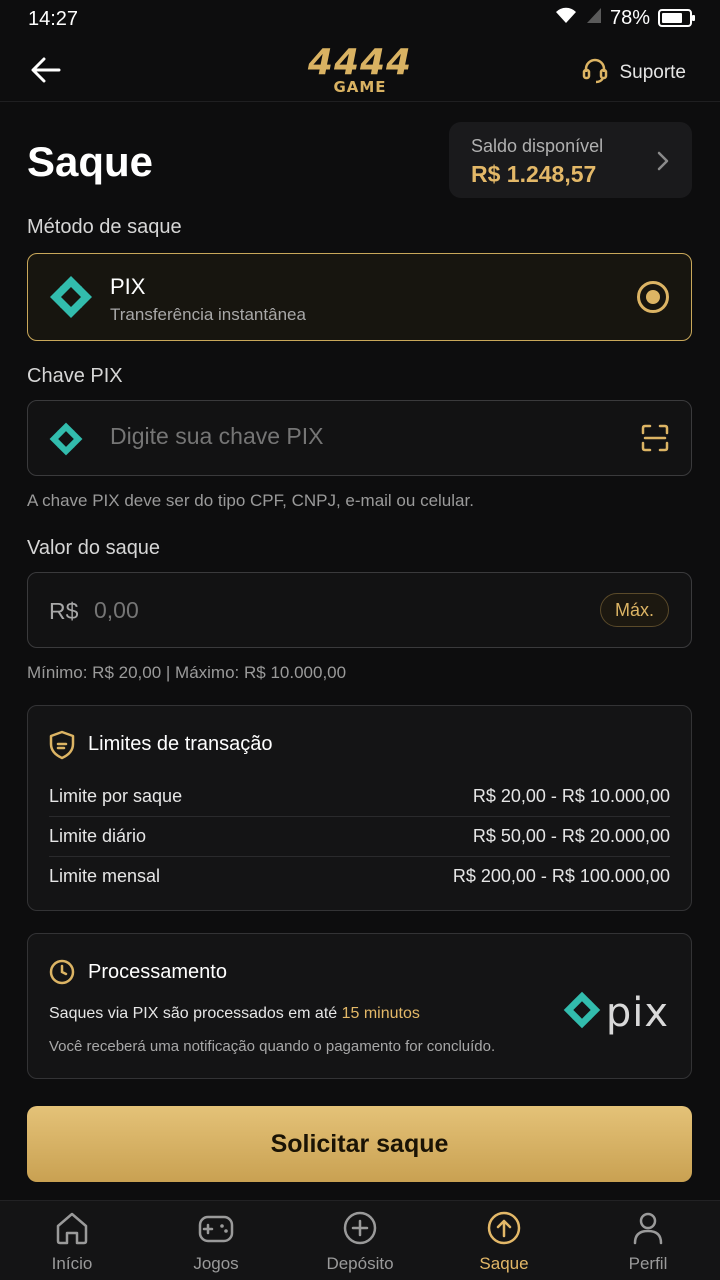 The width and height of the screenshot is (720, 1280). What do you see at coordinates (46, 70) in the screenshot?
I see `back-arrow-icon` at bounding box center [46, 70].